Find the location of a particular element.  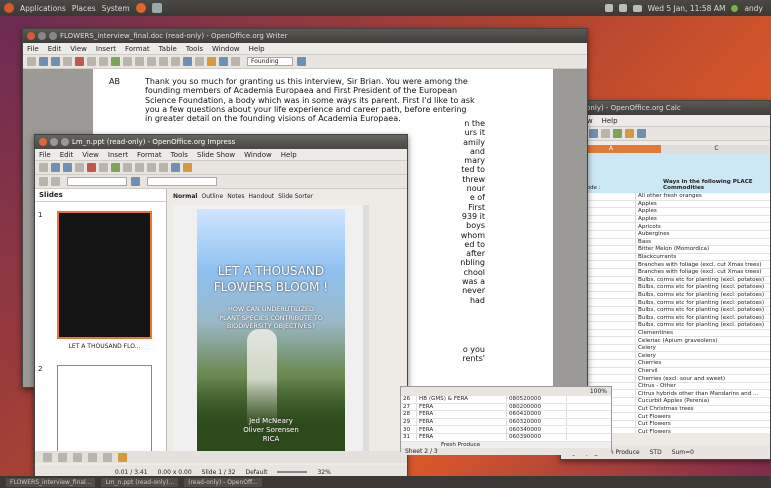

writer-menu-table: Table is located at coordinates (168, 49).